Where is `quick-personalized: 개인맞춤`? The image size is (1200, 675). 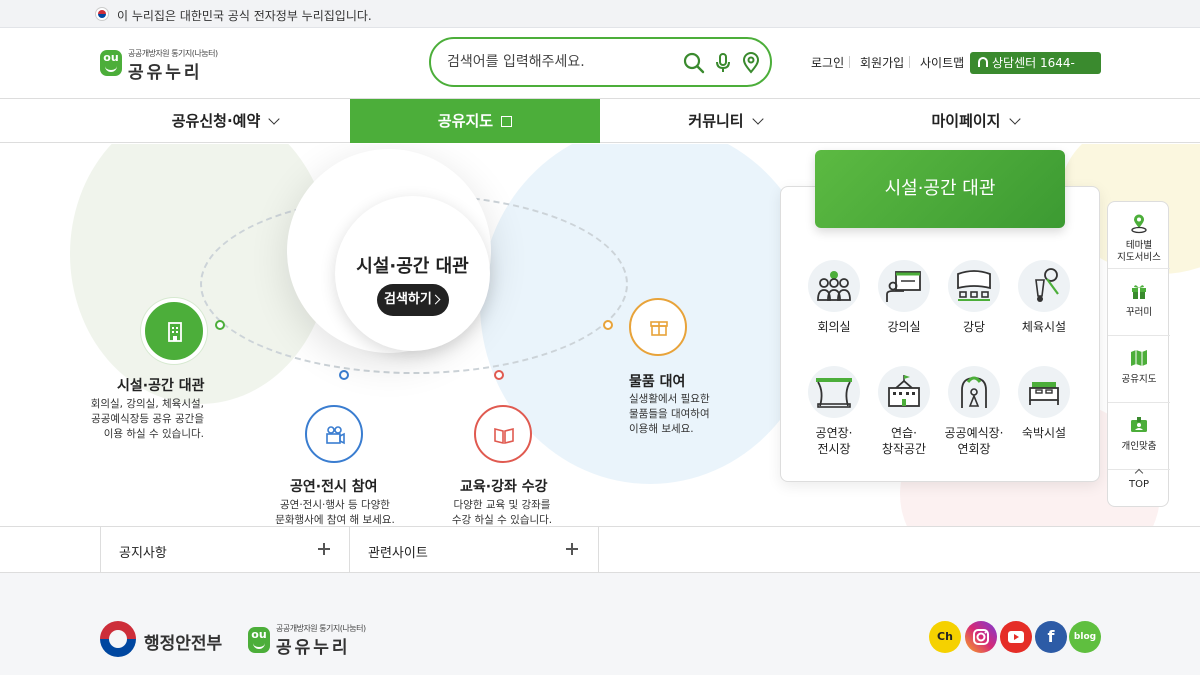 quick-personalized: 개인맞춤 is located at coordinates (1139, 436).